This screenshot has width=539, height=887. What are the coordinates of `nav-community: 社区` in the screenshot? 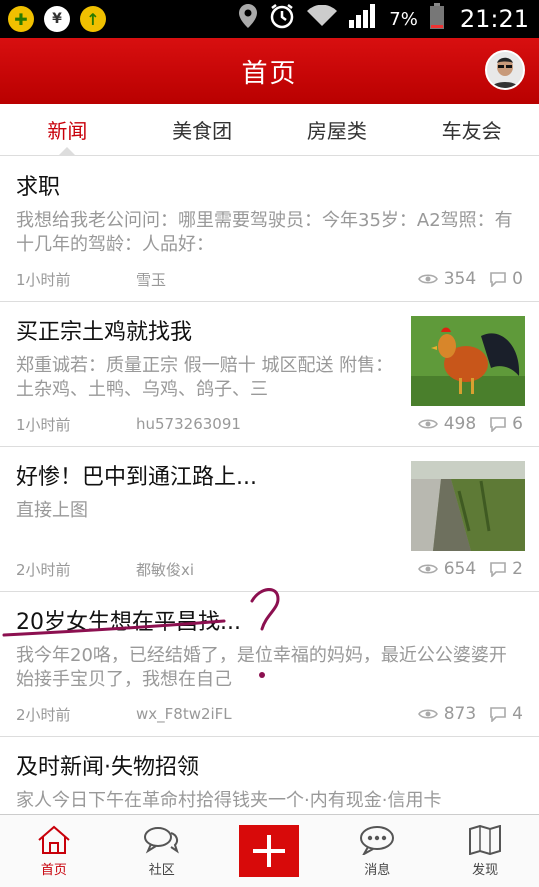 It's located at (162, 851).